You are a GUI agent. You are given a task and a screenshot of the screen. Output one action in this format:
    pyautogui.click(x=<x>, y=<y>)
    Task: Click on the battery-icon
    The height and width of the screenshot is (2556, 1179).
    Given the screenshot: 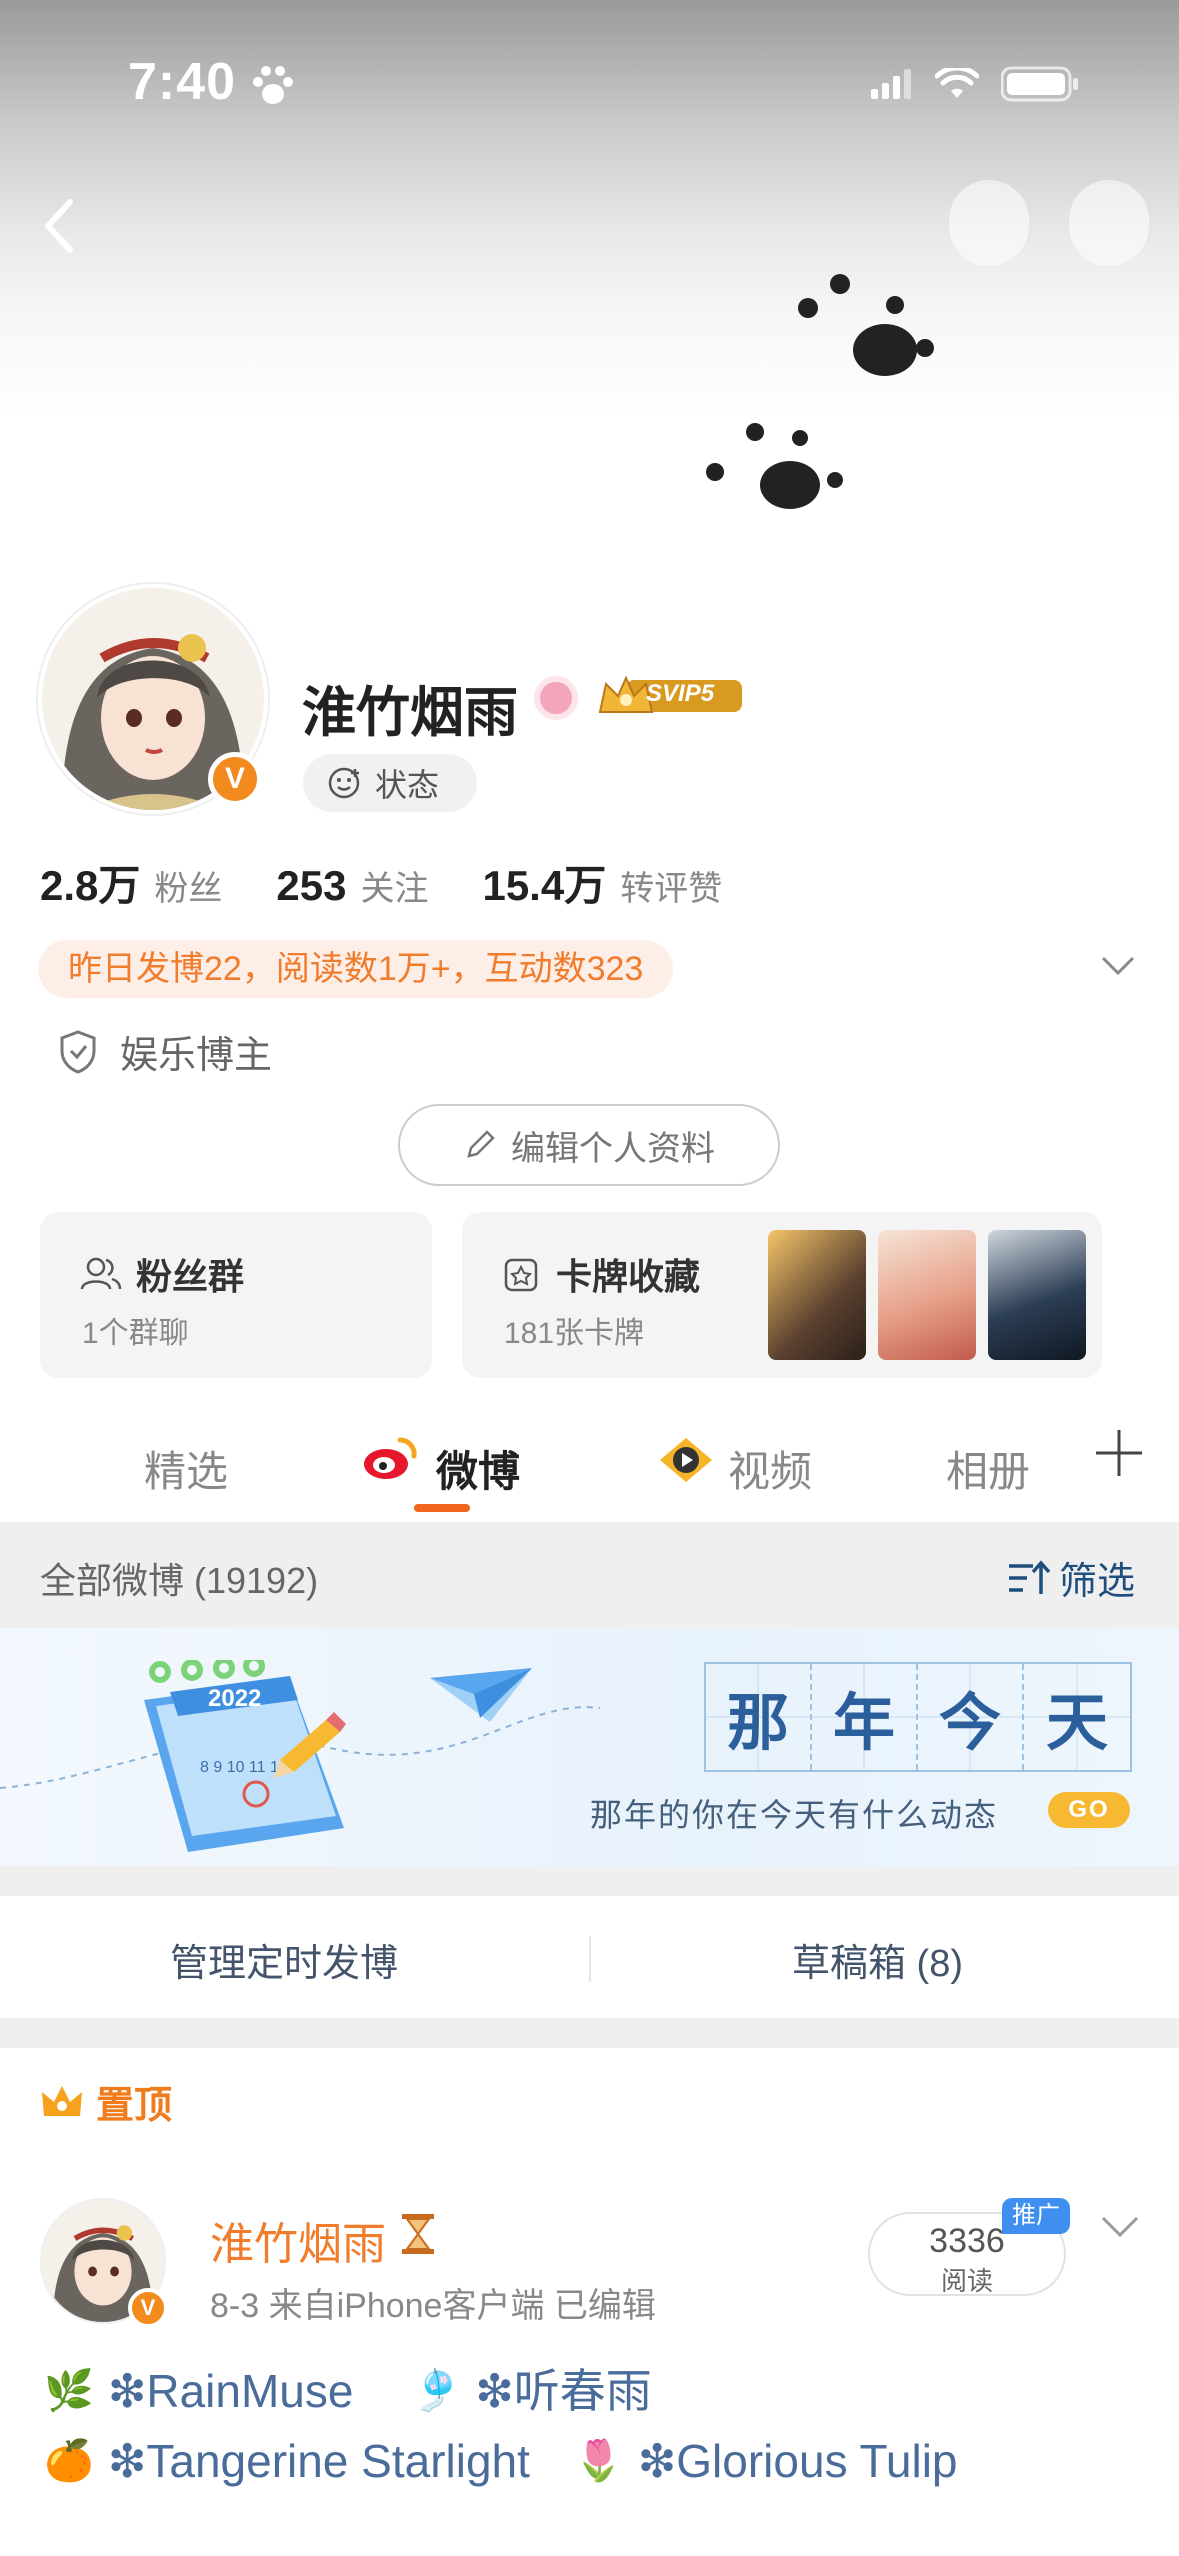 What is the action you would take?
    pyautogui.click(x=1039, y=86)
    